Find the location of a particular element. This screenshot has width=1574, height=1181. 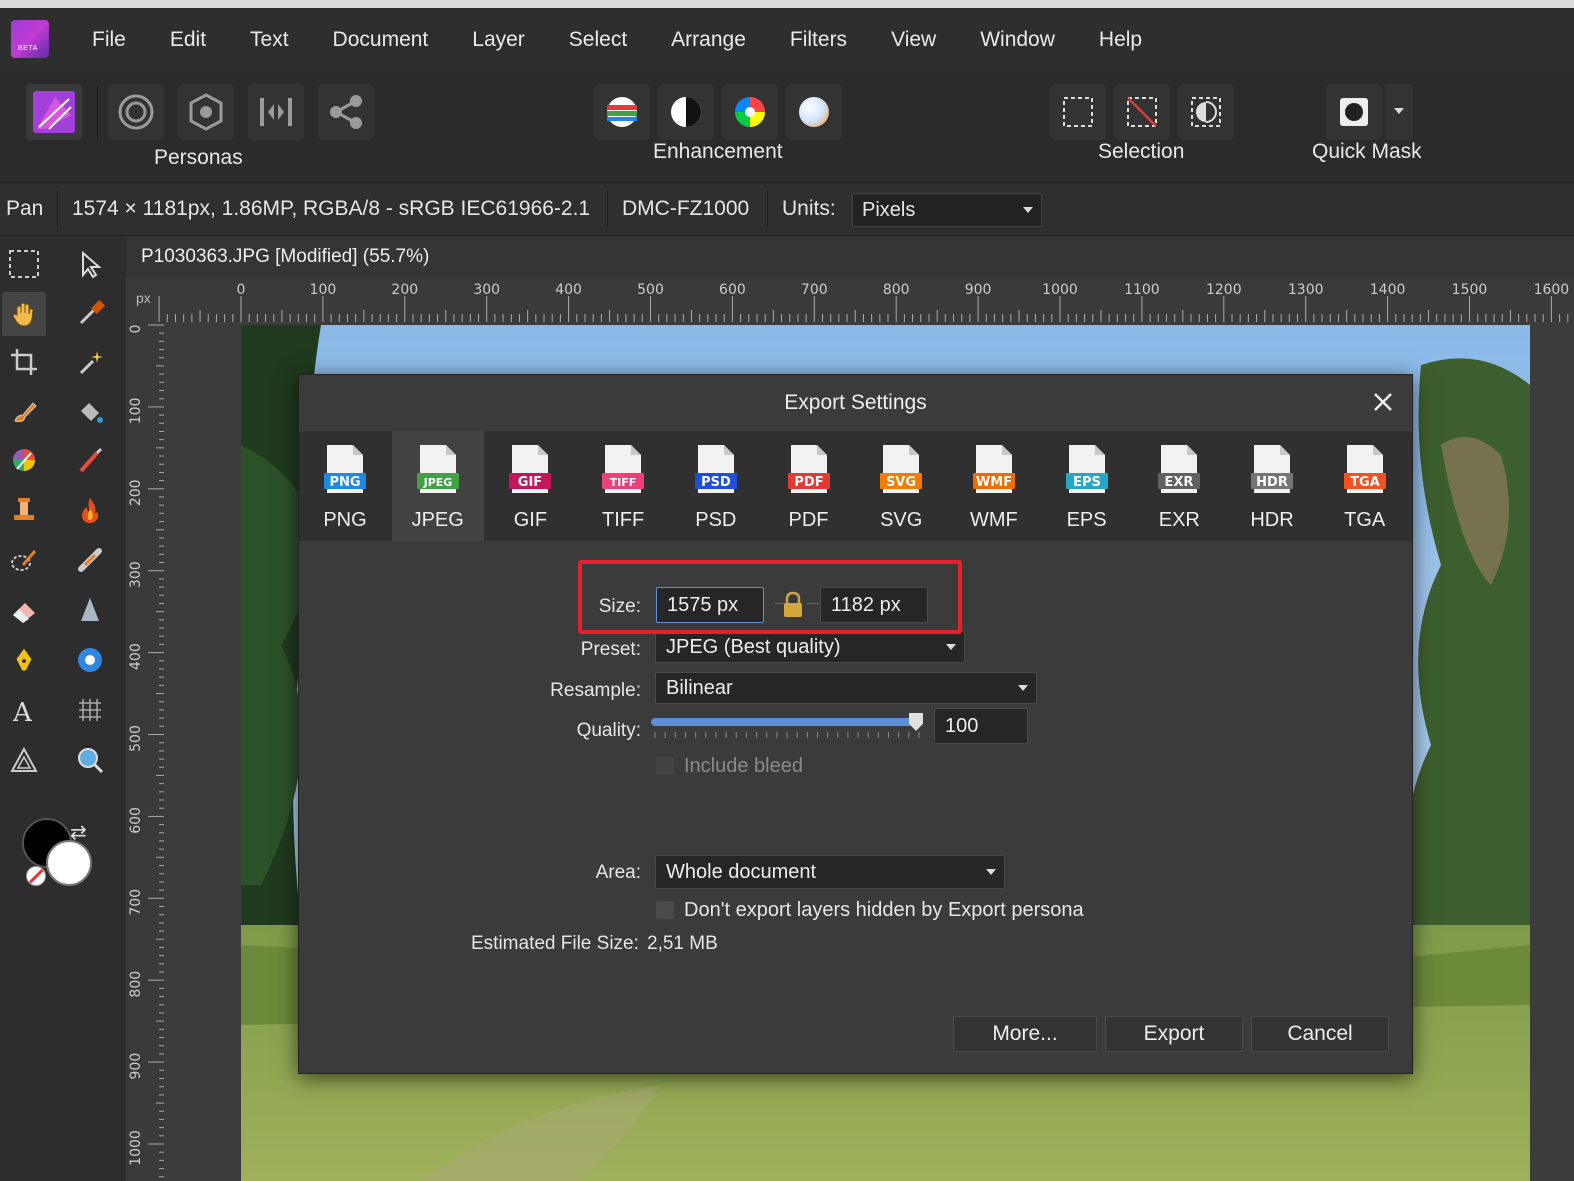

quality-input: 100 is located at coordinates (981, 726).